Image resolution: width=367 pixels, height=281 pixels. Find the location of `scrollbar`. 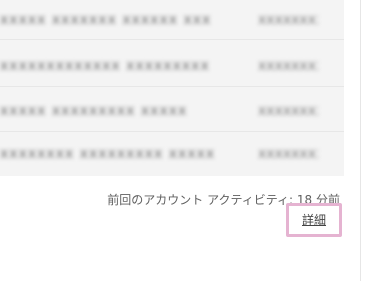

scrollbar is located at coordinates (363, 140).